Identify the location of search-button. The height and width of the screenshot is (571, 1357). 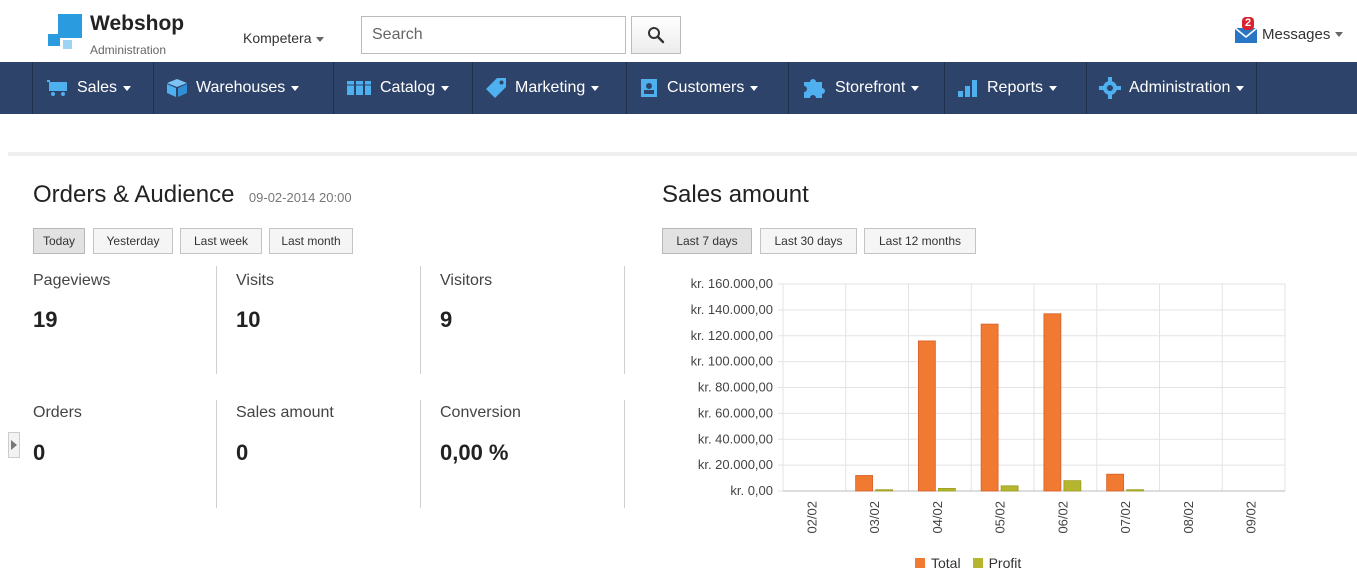
(656, 35).